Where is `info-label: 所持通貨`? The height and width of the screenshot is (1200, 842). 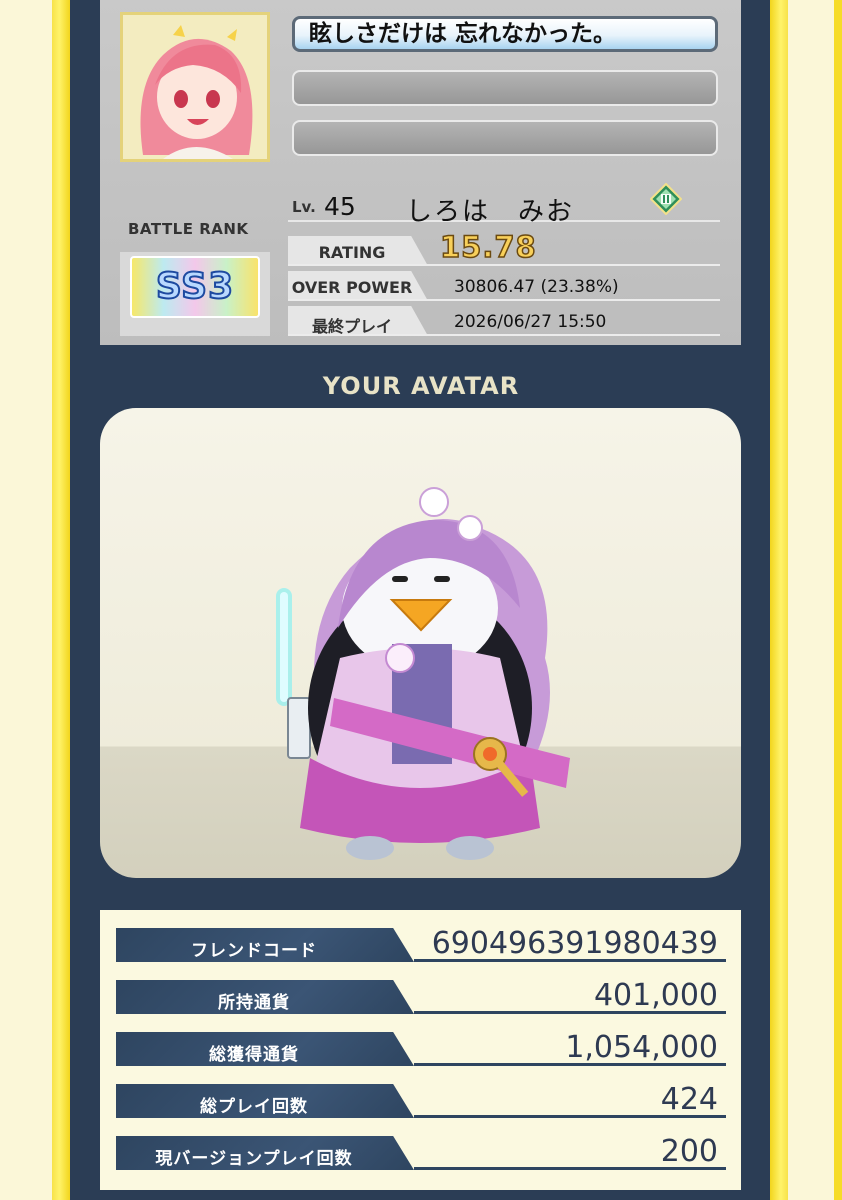 info-label: 所持通貨 is located at coordinates (254, 1003).